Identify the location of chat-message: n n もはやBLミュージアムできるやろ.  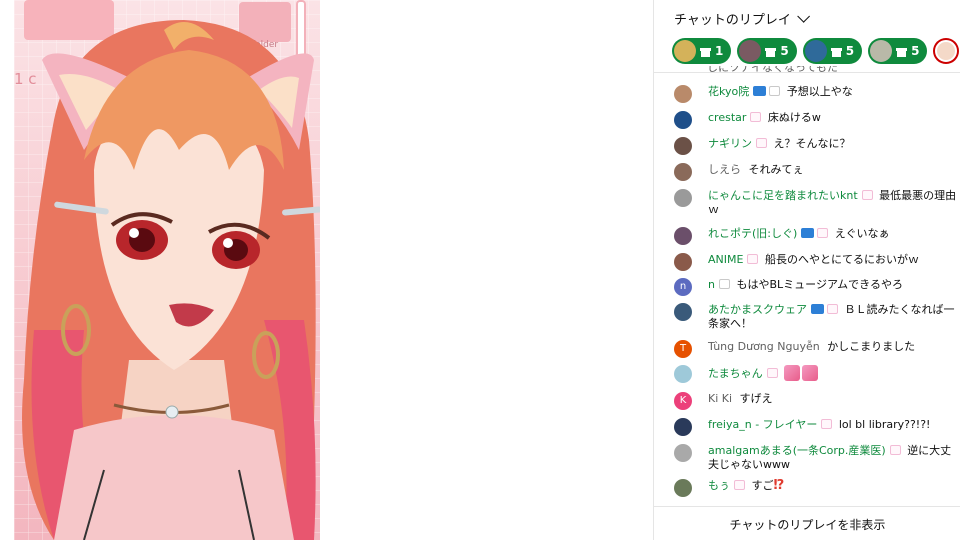
(817, 287).